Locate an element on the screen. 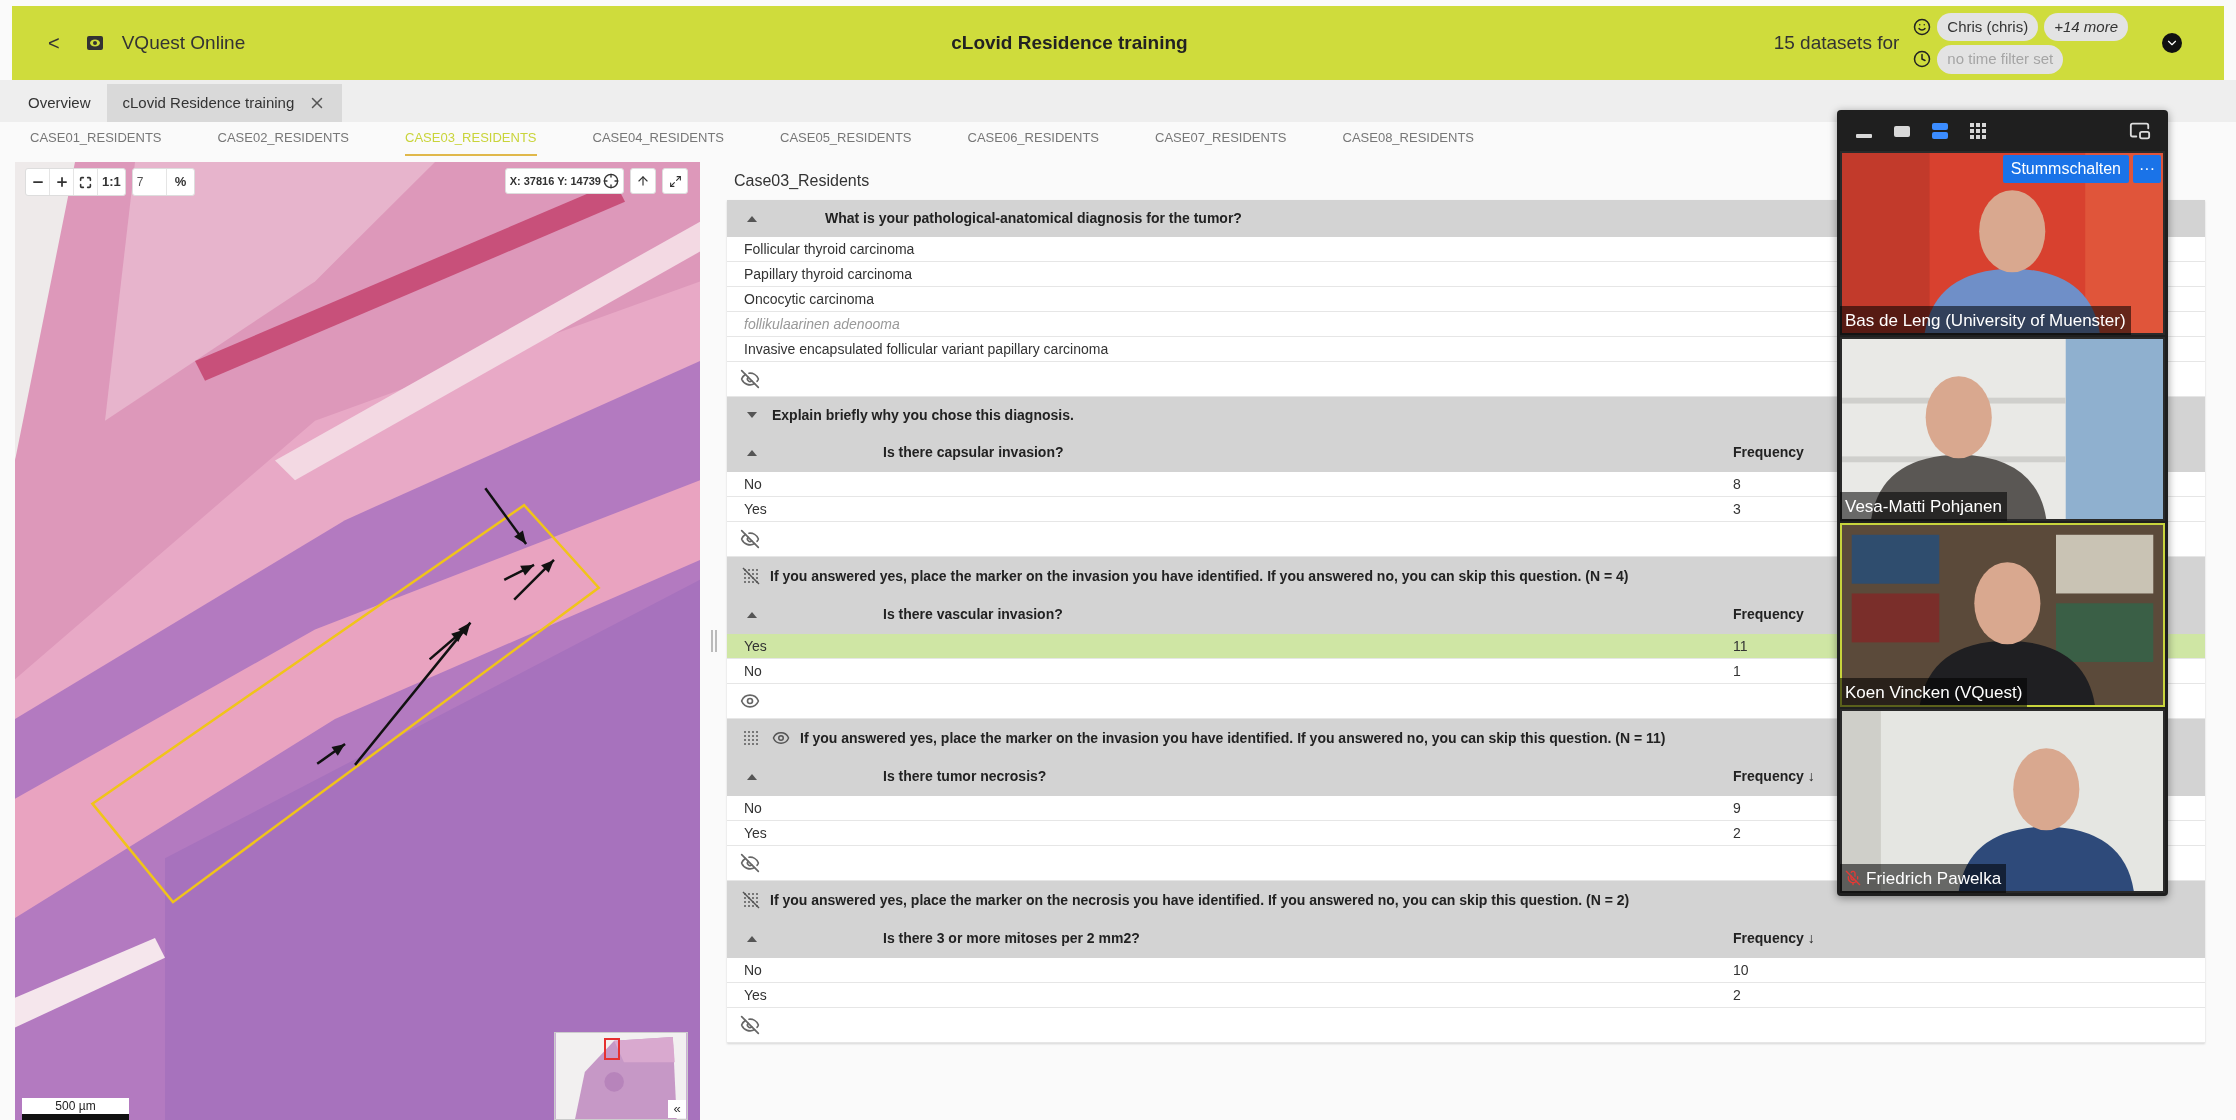 This screenshot has height=1120, width=2236. stack-view-icon is located at coordinates (1940, 131).